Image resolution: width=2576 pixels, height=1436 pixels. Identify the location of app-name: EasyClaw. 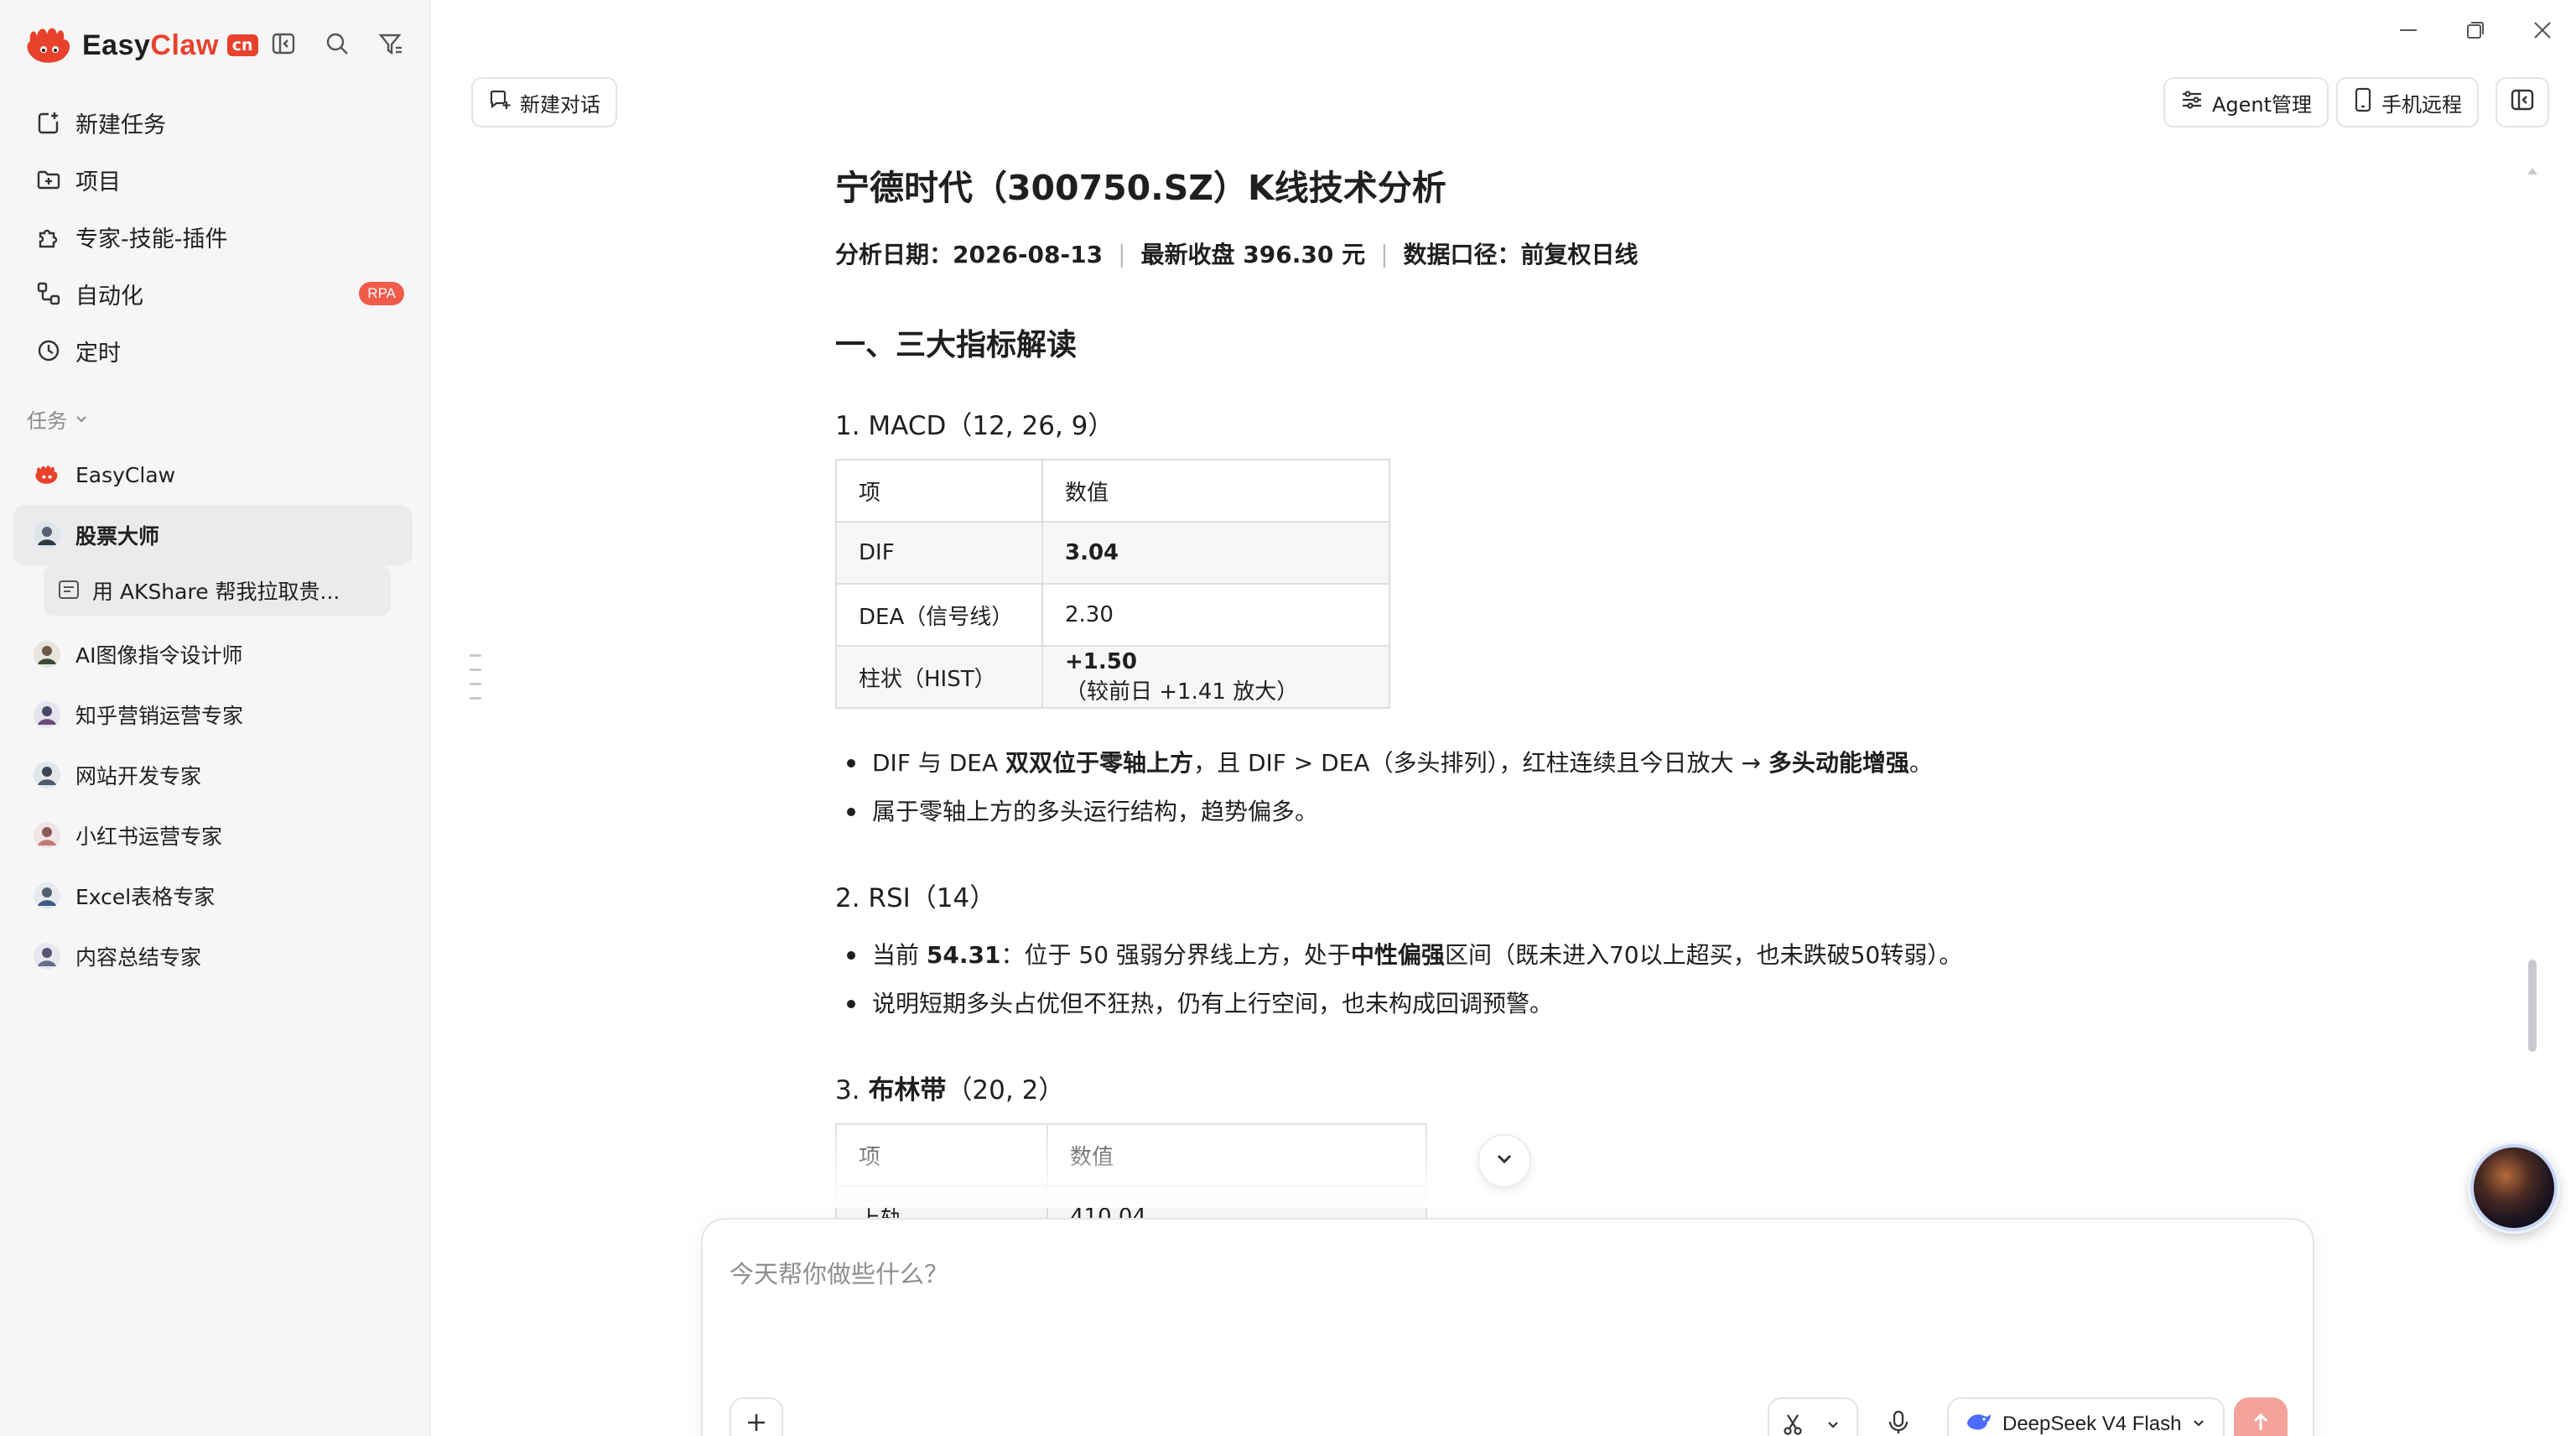
(150, 45).